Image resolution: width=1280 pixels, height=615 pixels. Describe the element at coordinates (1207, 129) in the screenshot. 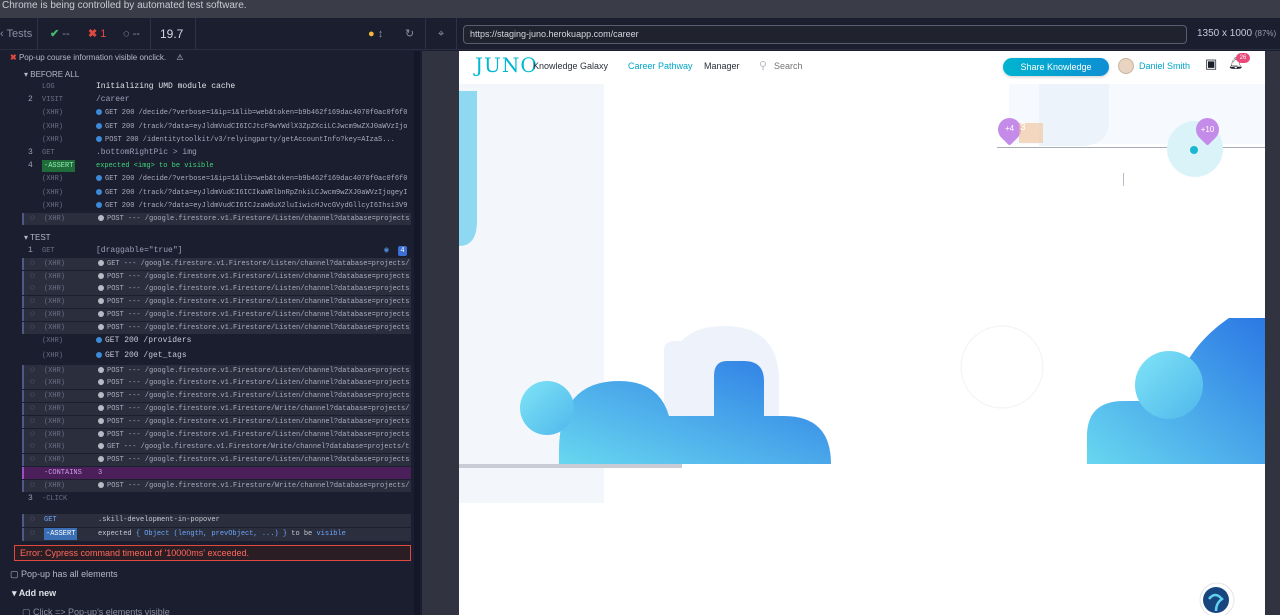

I see `badge-right: +10` at that location.